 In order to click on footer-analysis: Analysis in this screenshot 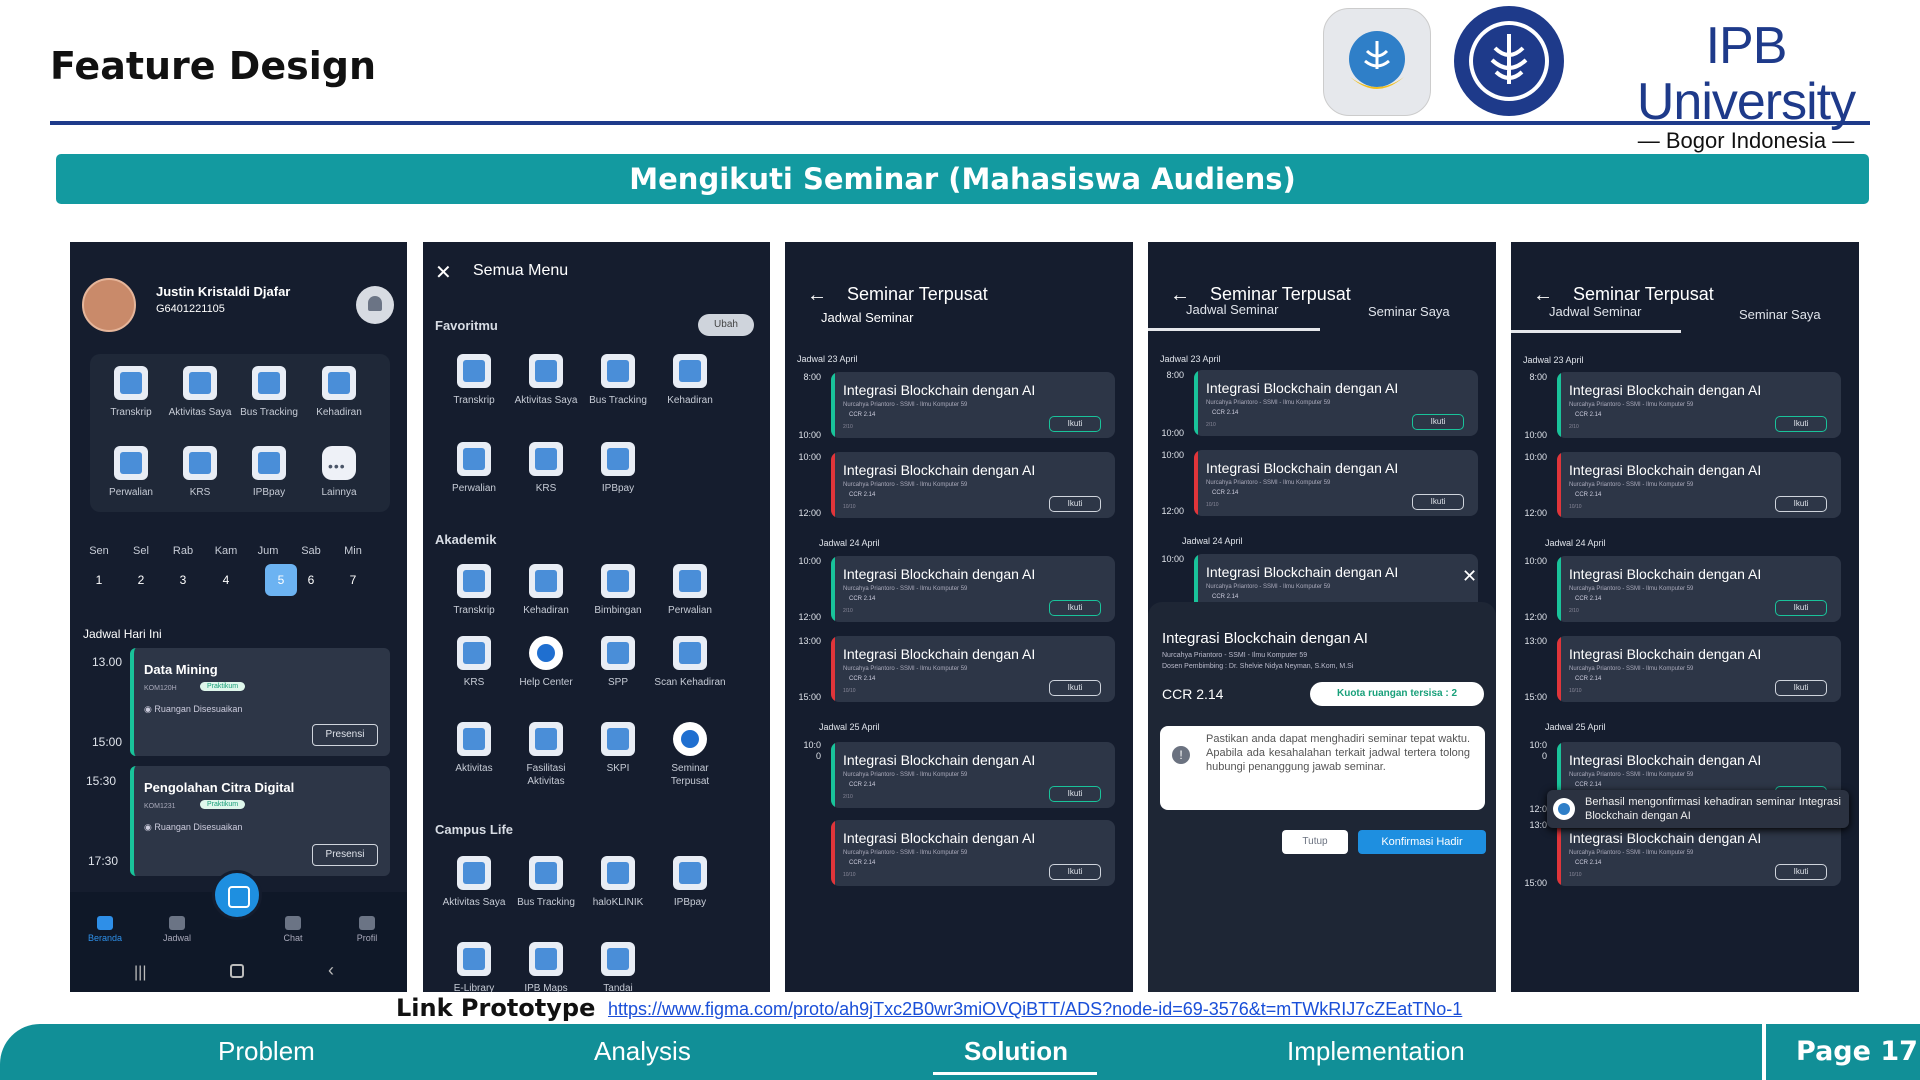, I will do `click(642, 1051)`.